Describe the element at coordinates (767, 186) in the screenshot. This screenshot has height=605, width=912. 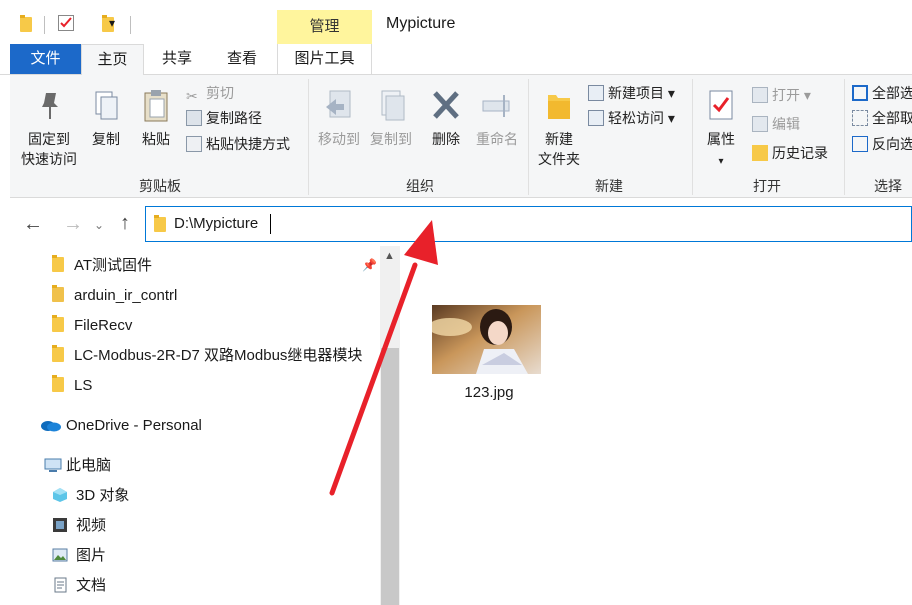
I see `group-label-open: 打开` at that location.